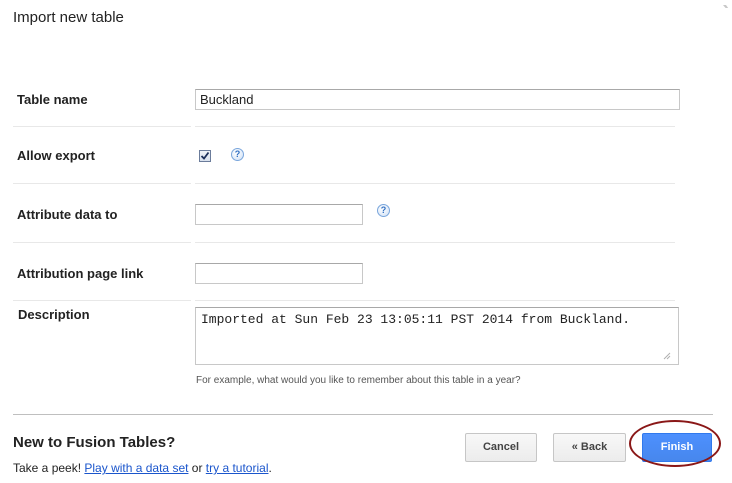  I want to click on promo-prefix: Take a peek!, so click(49, 468).